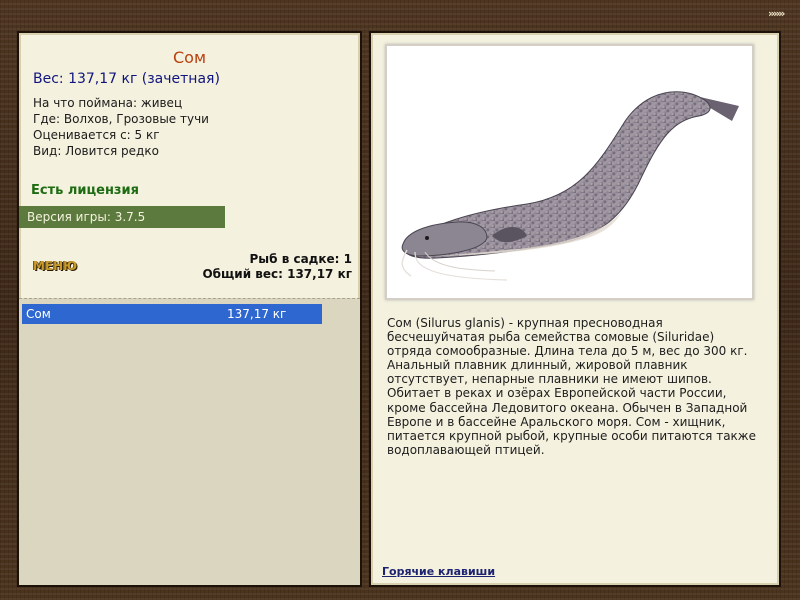 The width and height of the screenshot is (800, 600). Describe the element at coordinates (301, 259) in the screenshot. I see `keepnet-count: Рыб в садке: 1` at that location.